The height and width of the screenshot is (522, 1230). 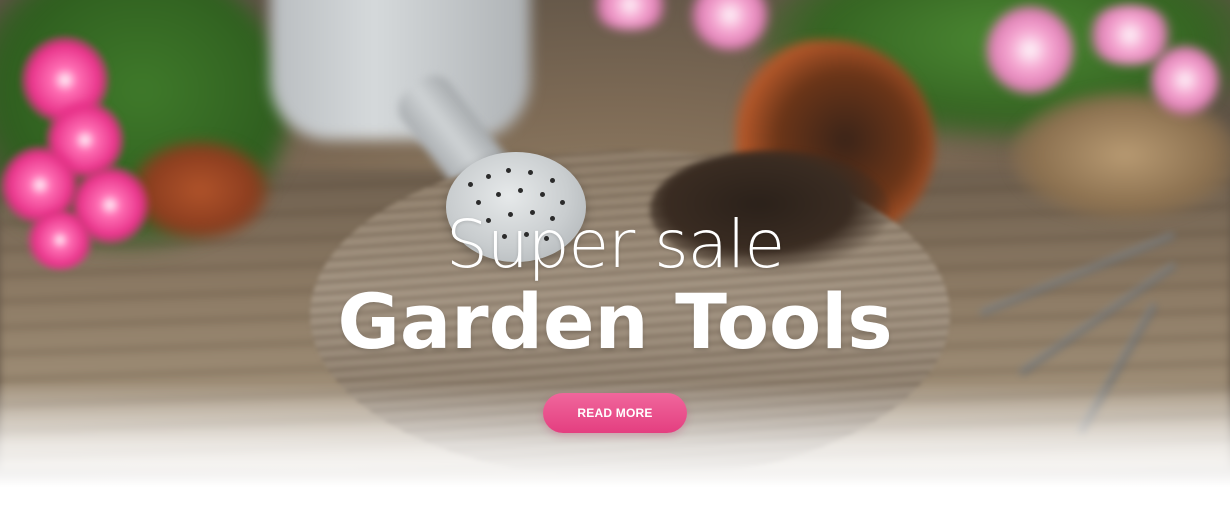 I want to click on headline-super-sale: Super sale, so click(x=615, y=244).